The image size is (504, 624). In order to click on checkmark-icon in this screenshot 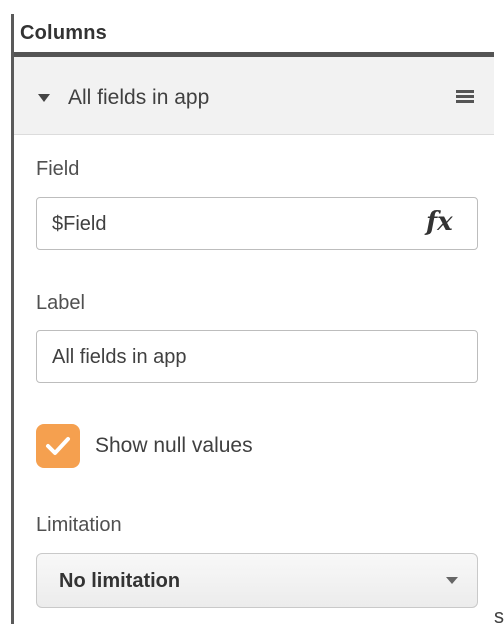, I will do `click(58, 446)`.